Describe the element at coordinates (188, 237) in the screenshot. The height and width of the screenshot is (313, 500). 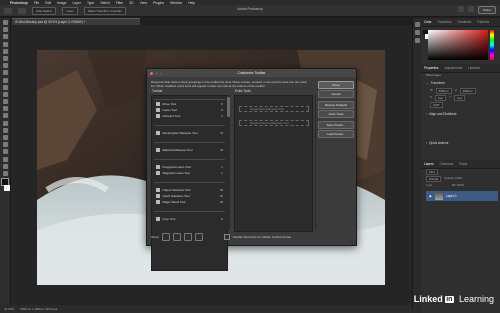
I see `quick-mask-icon` at that location.